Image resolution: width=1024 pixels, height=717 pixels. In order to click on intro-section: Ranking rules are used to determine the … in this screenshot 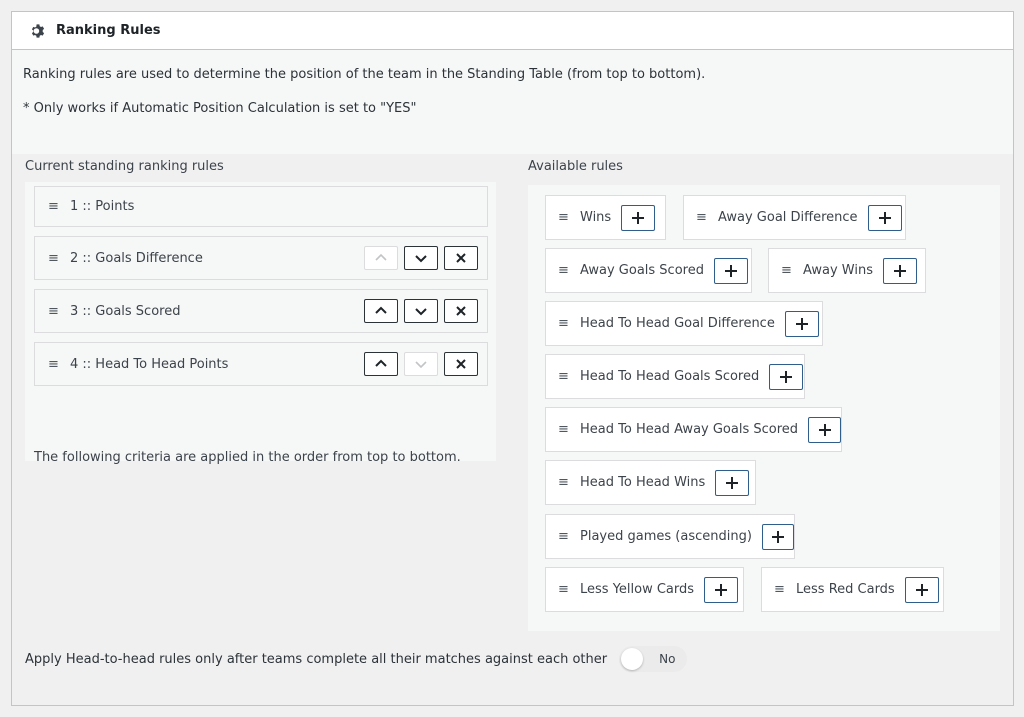, I will do `click(512, 102)`.